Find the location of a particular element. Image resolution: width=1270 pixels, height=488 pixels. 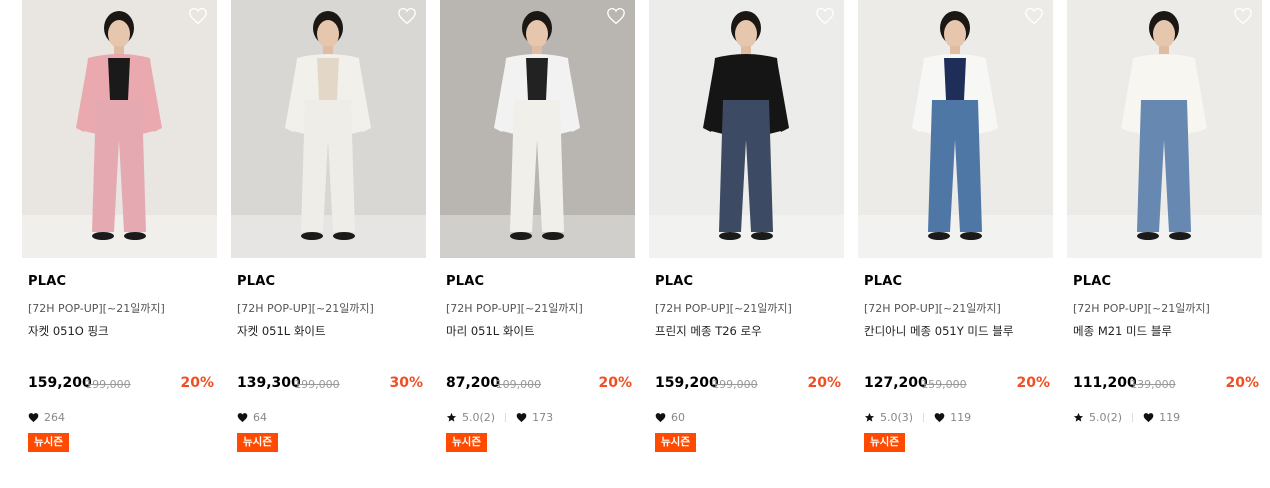

product-name: 자켓 051O 핑크 is located at coordinates (68, 331).